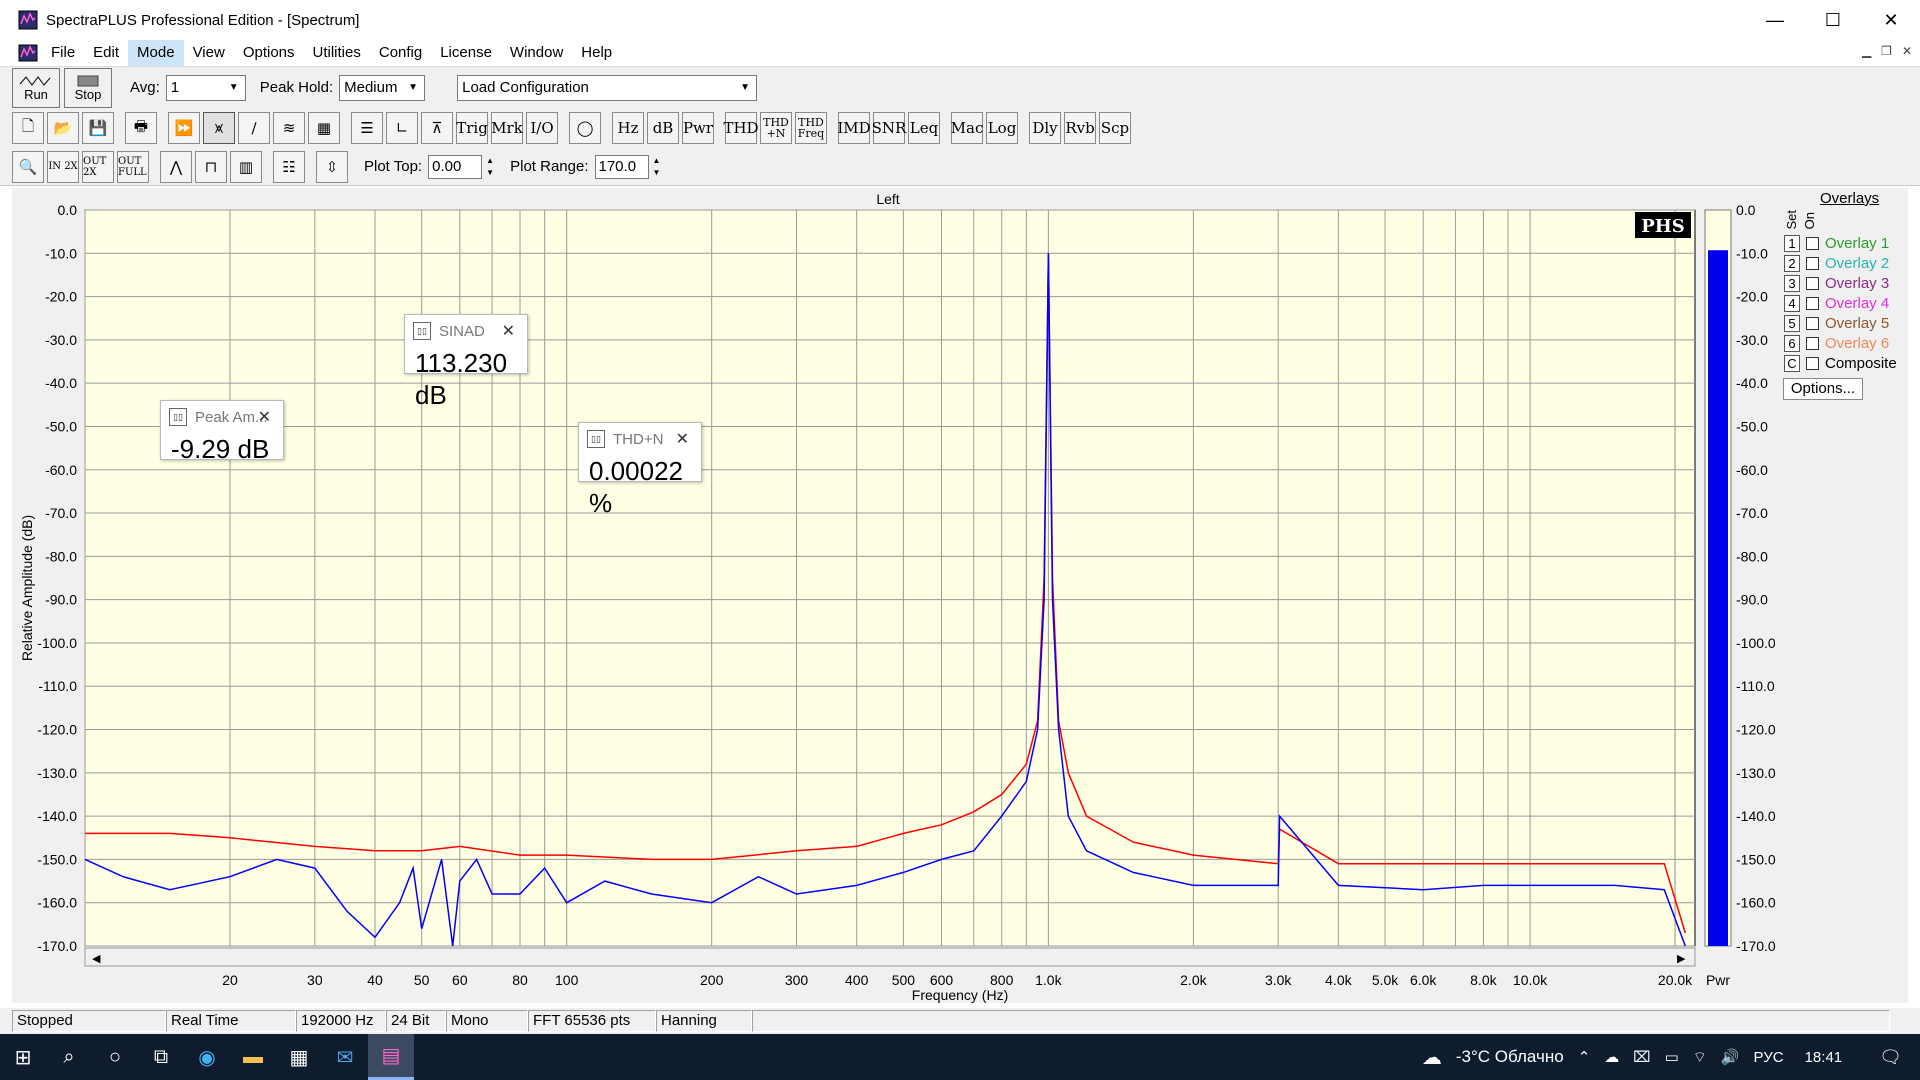  I want to click on weather-text: -3°C Облачно, so click(1510, 1057).